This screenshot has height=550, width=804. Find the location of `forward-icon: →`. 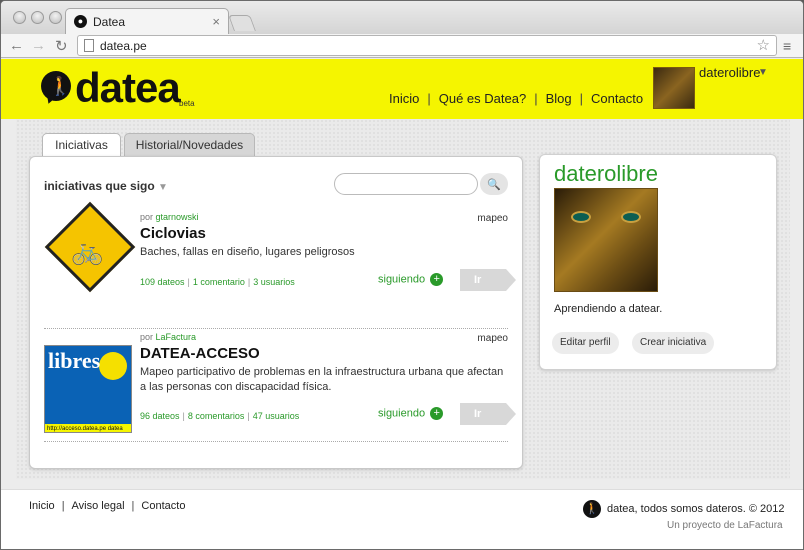

forward-icon: → is located at coordinates (38, 45).